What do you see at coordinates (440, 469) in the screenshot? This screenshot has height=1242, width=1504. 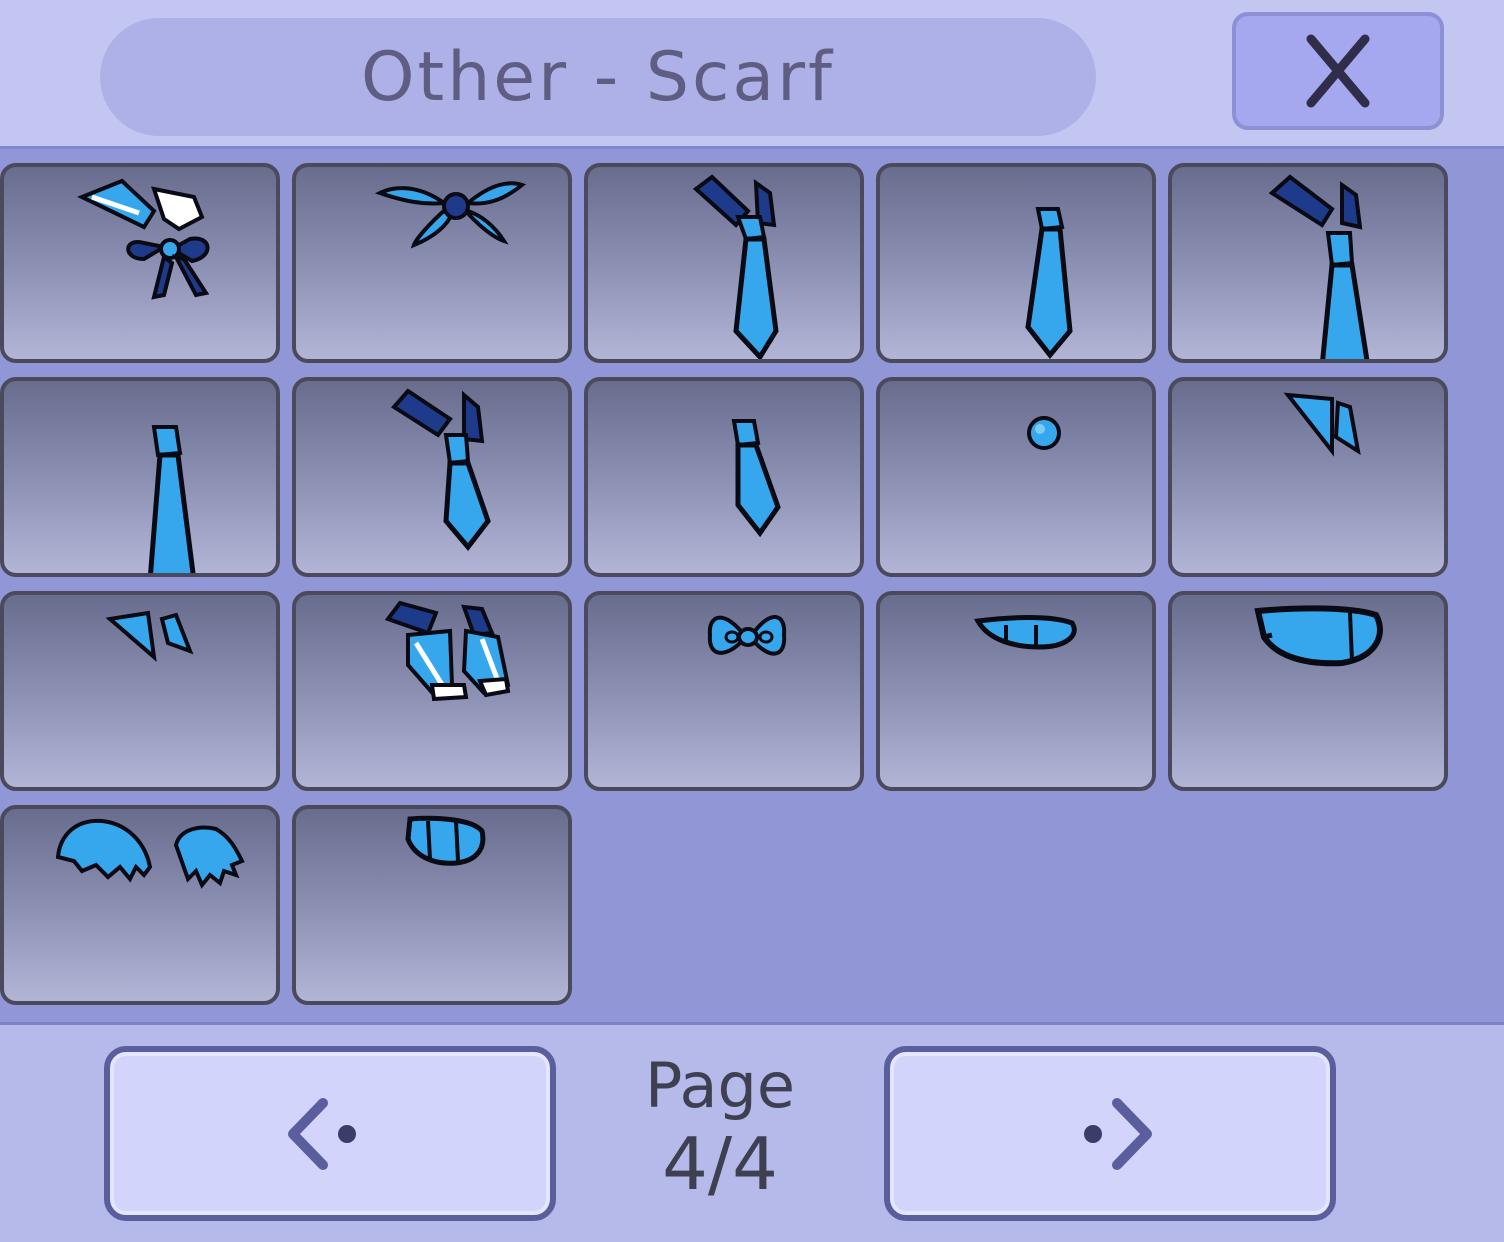 I see `collar-short-necktie-icon` at bounding box center [440, 469].